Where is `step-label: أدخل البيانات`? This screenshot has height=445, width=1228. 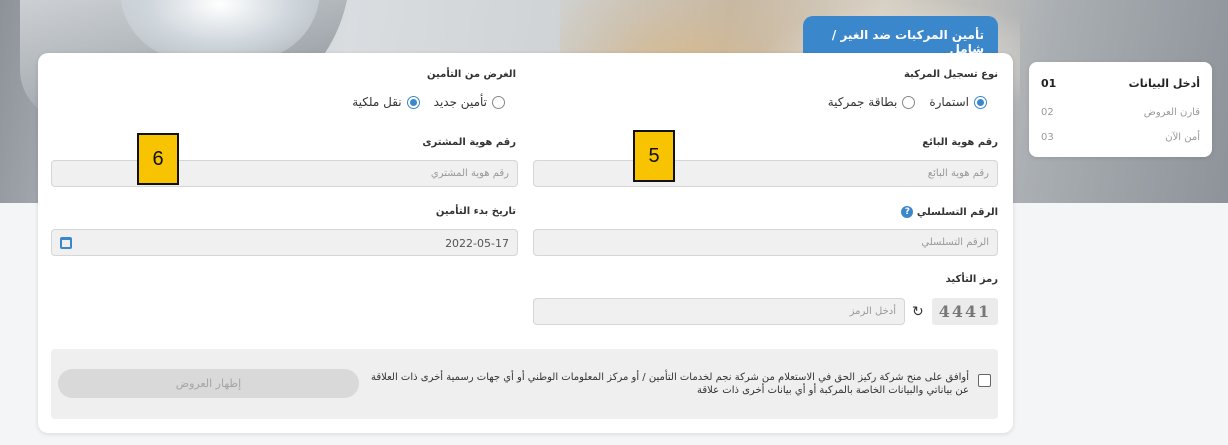
step-label: أدخل البيانات is located at coordinates (1164, 83).